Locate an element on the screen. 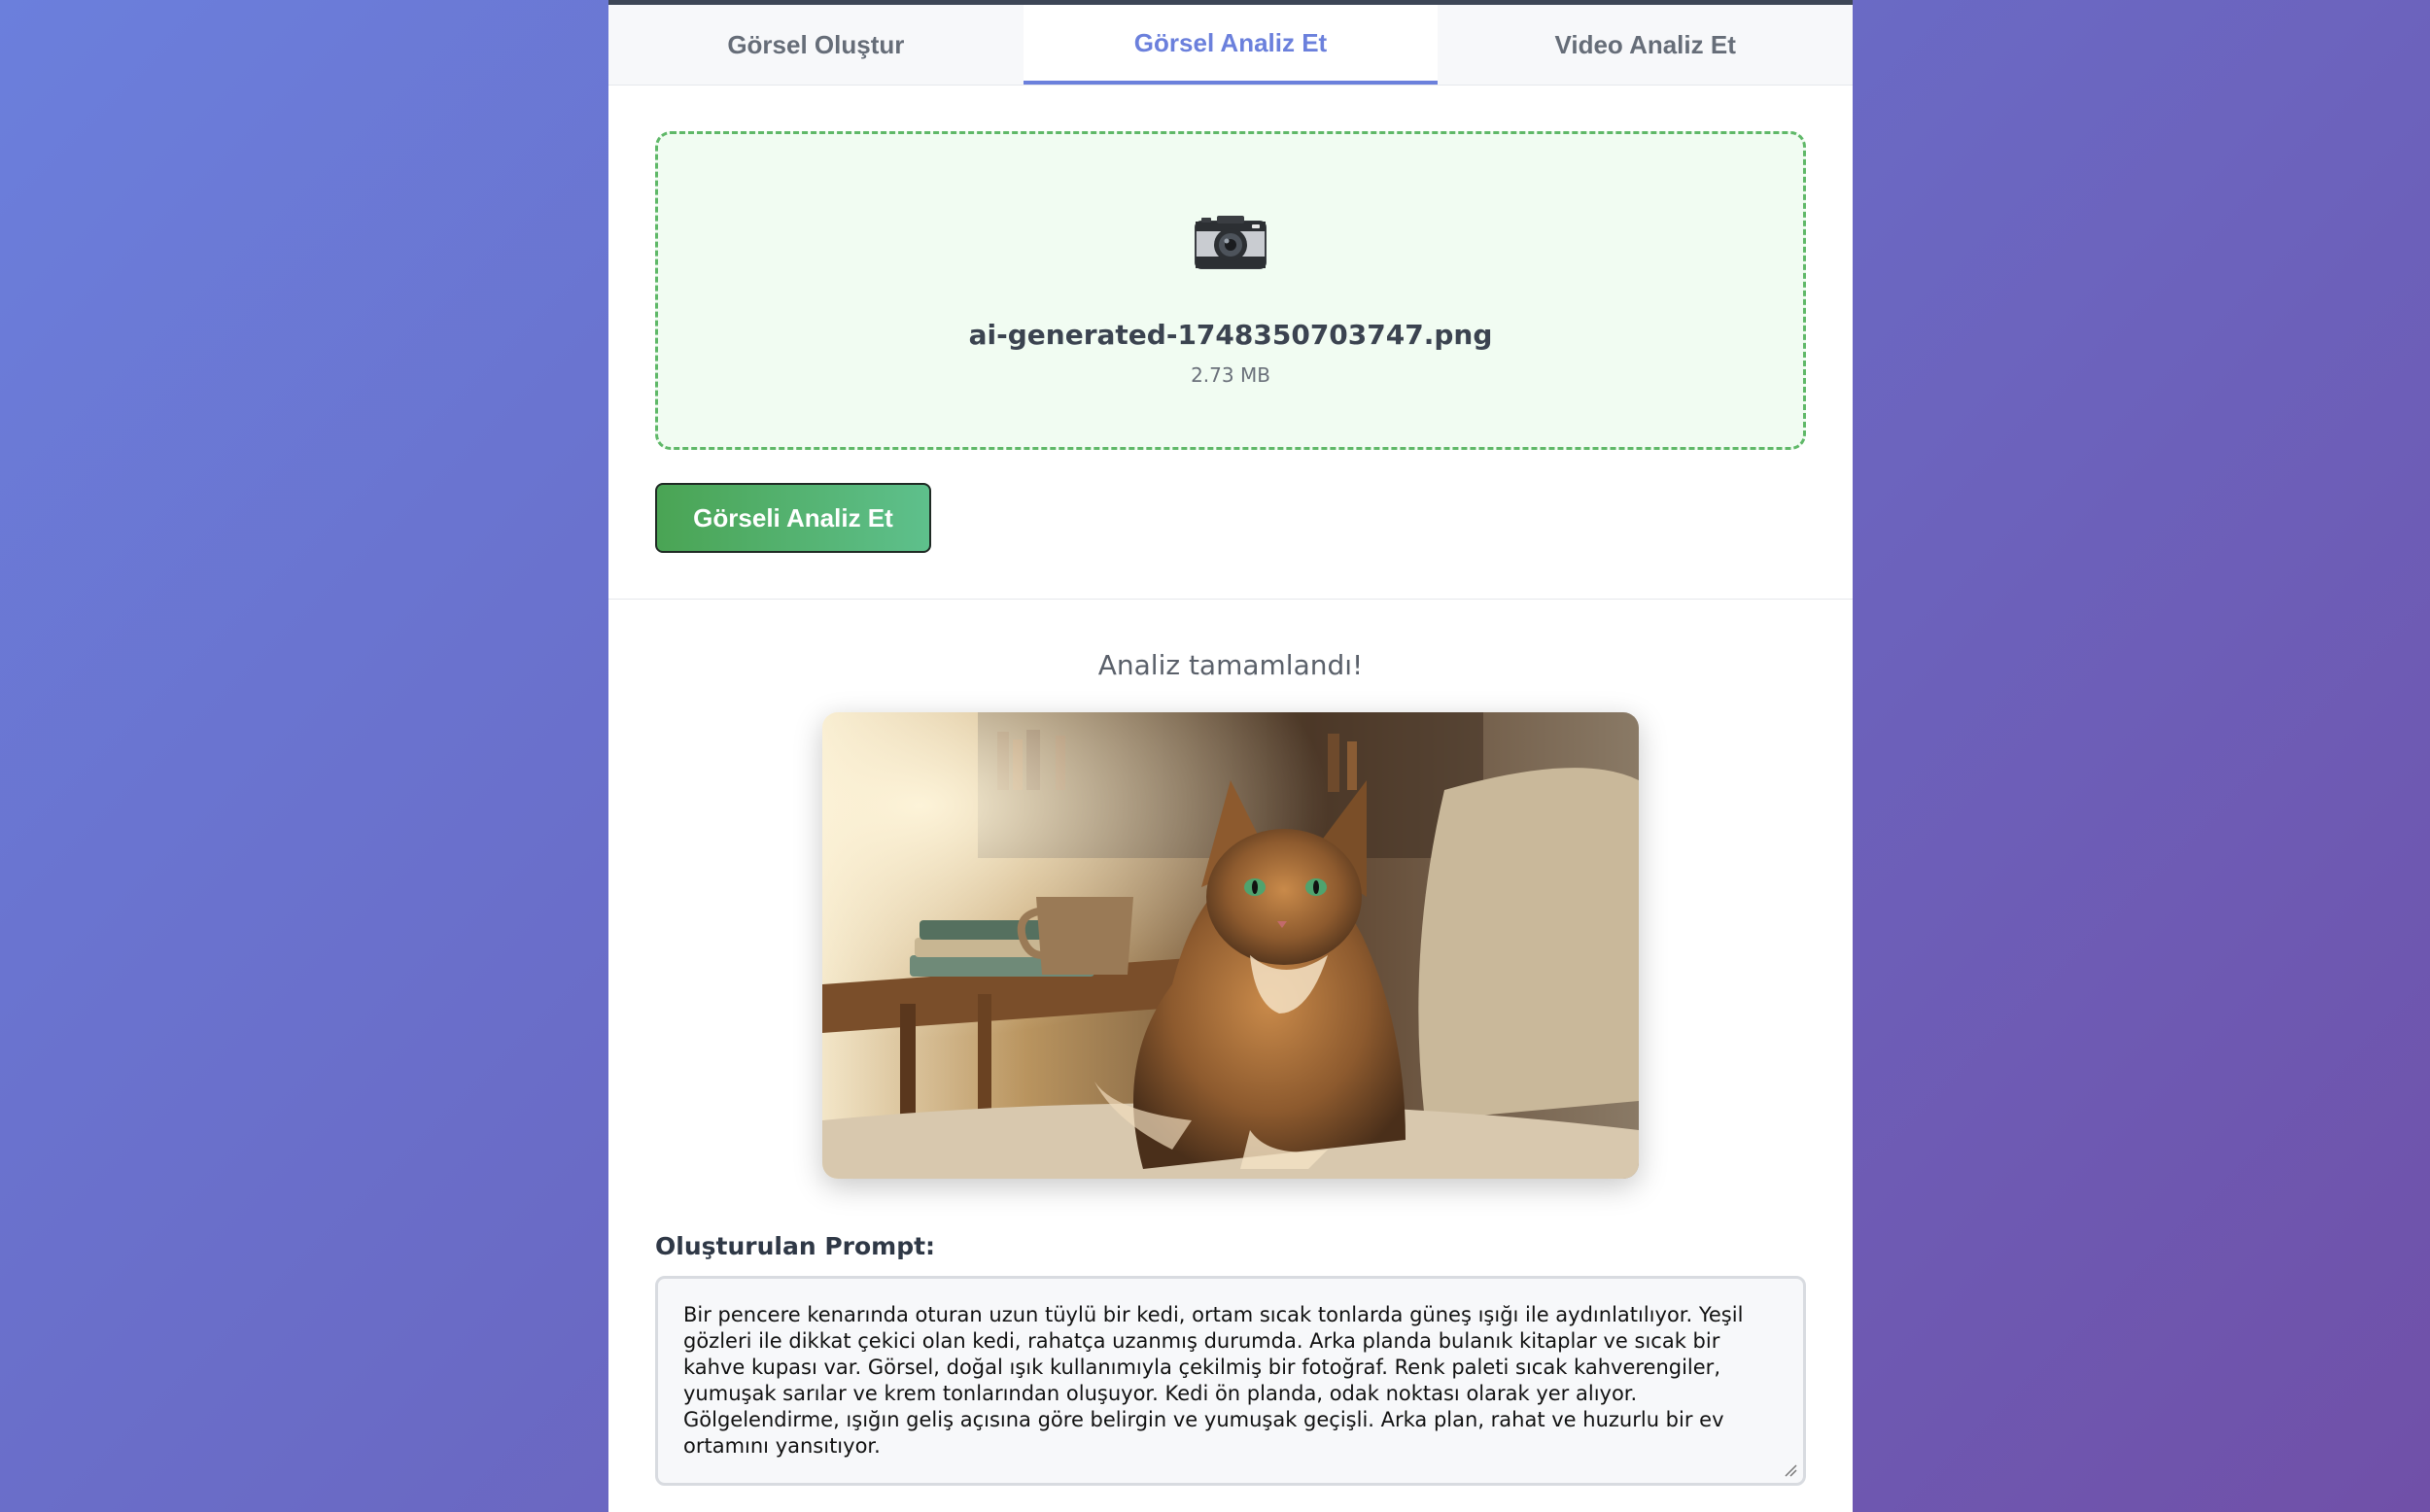 The height and width of the screenshot is (1512, 2430). tab-analyze-image: Görsel Analiz Et is located at coordinates (1231, 45).